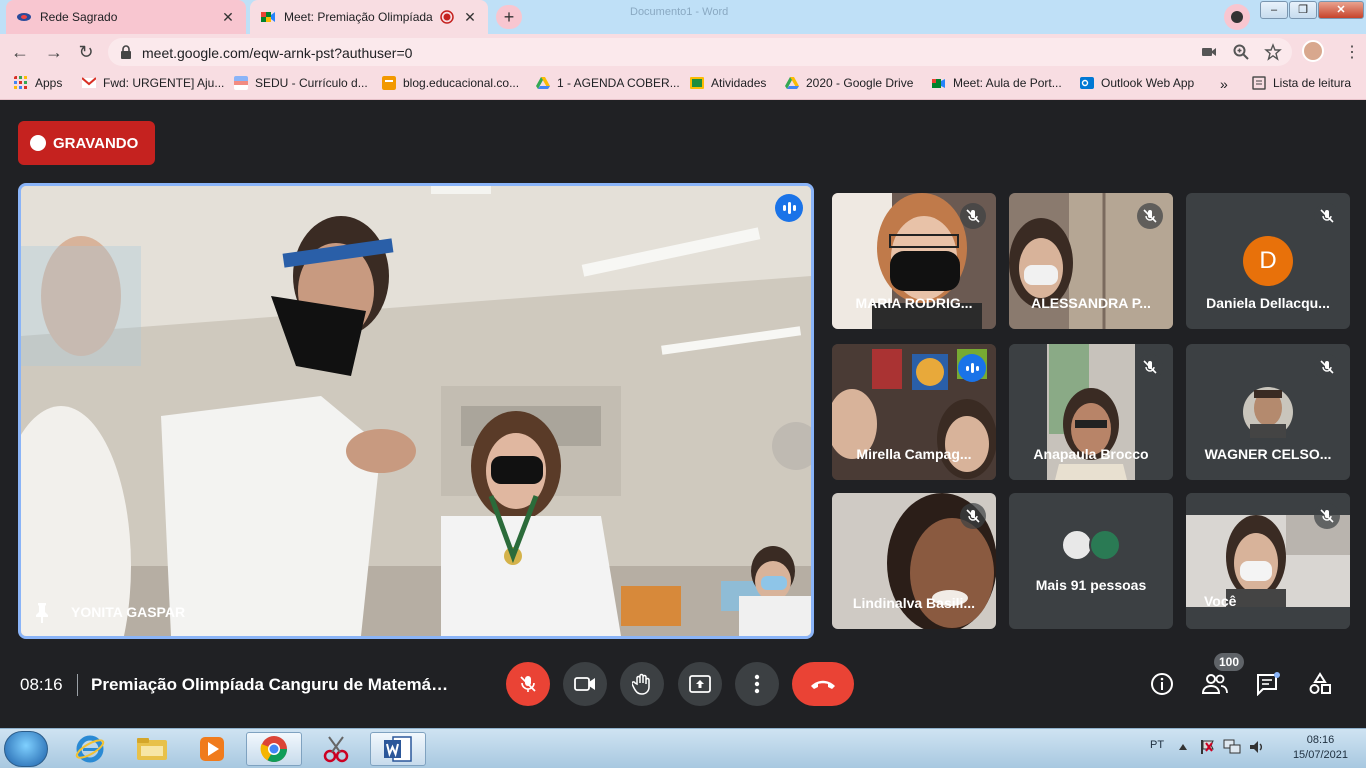 The height and width of the screenshot is (768, 1366). I want to click on more-options-button, so click(757, 684).